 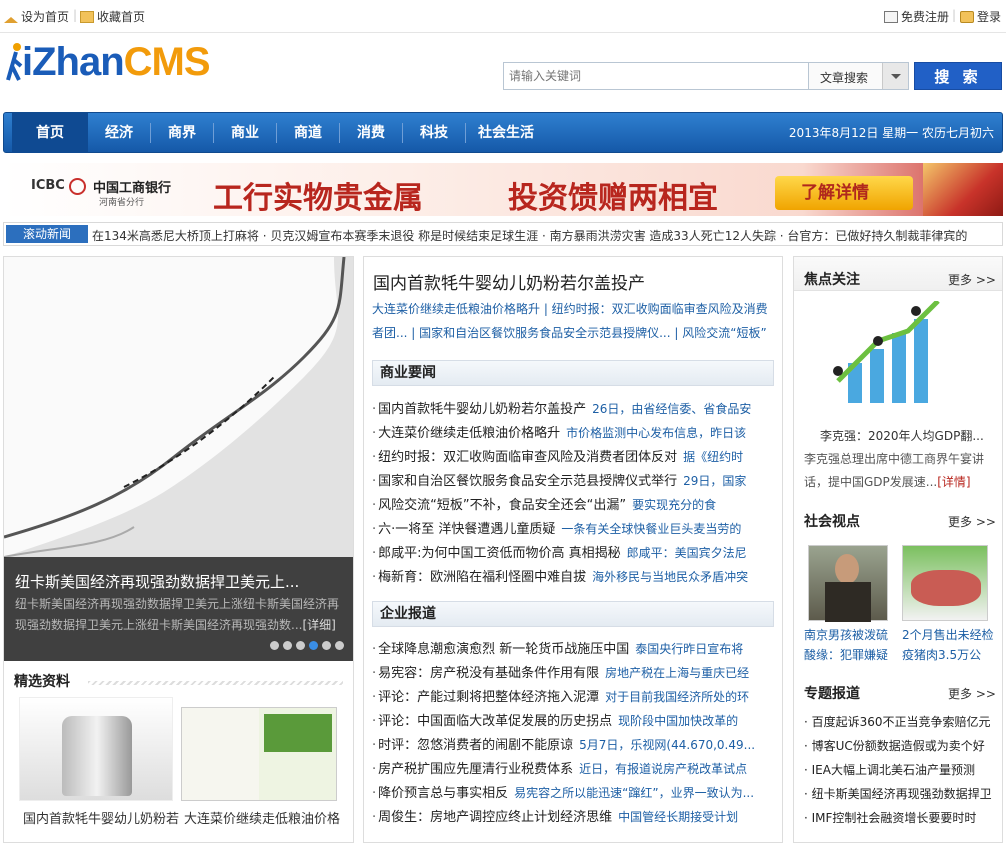 I want to click on banner-gold-image, so click(x=963, y=189).